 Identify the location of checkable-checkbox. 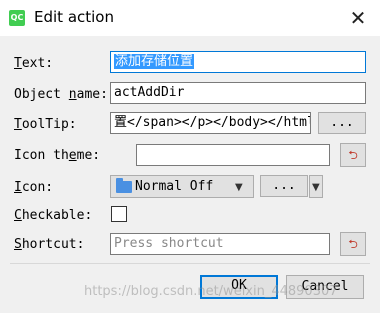
(119, 214).